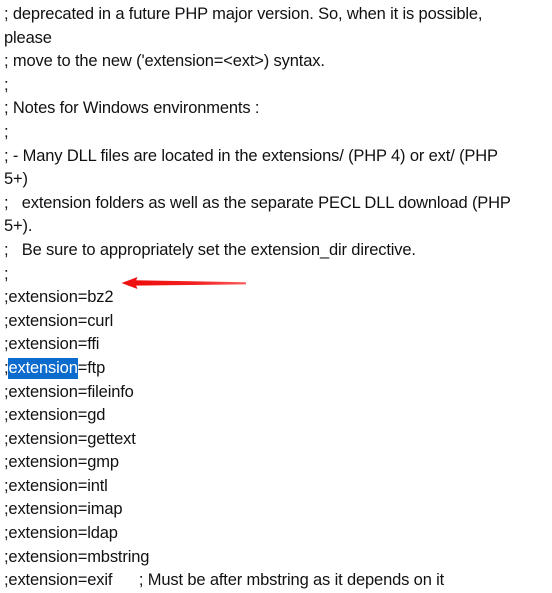 The height and width of the screenshot is (593, 552). Describe the element at coordinates (18, 226) in the screenshot. I see `code-line-text: 5+).` at that location.